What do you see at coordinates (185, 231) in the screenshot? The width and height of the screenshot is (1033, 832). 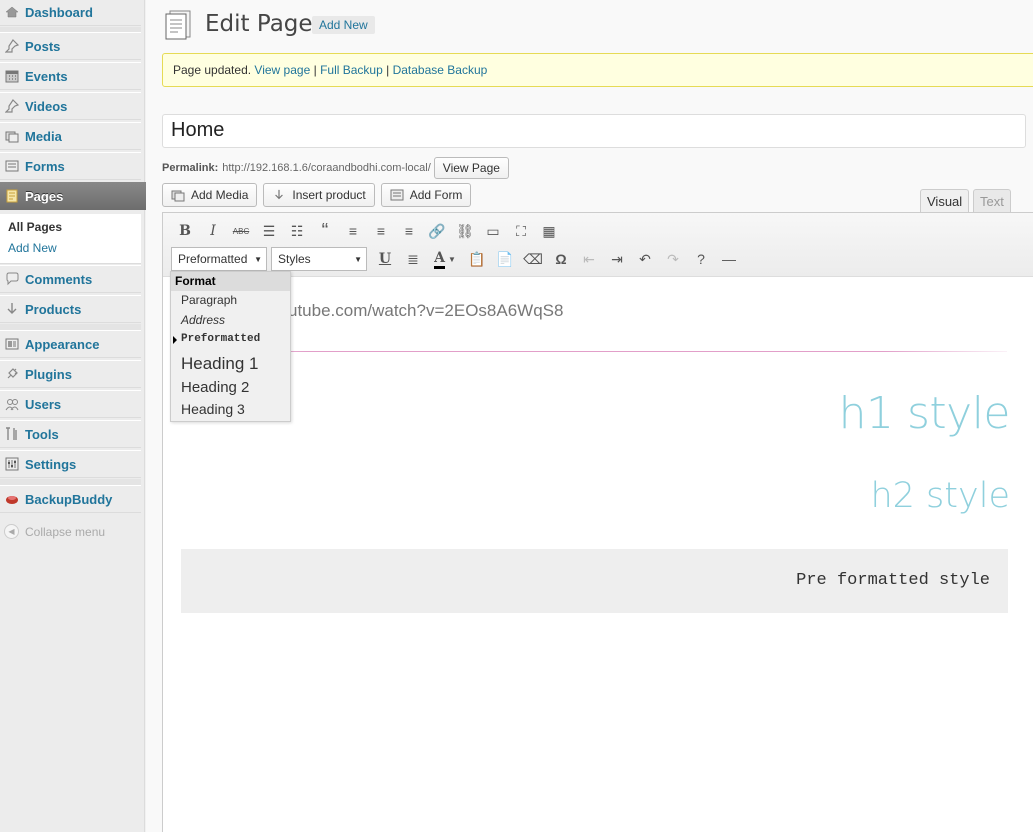 I see `bold-button: B` at bounding box center [185, 231].